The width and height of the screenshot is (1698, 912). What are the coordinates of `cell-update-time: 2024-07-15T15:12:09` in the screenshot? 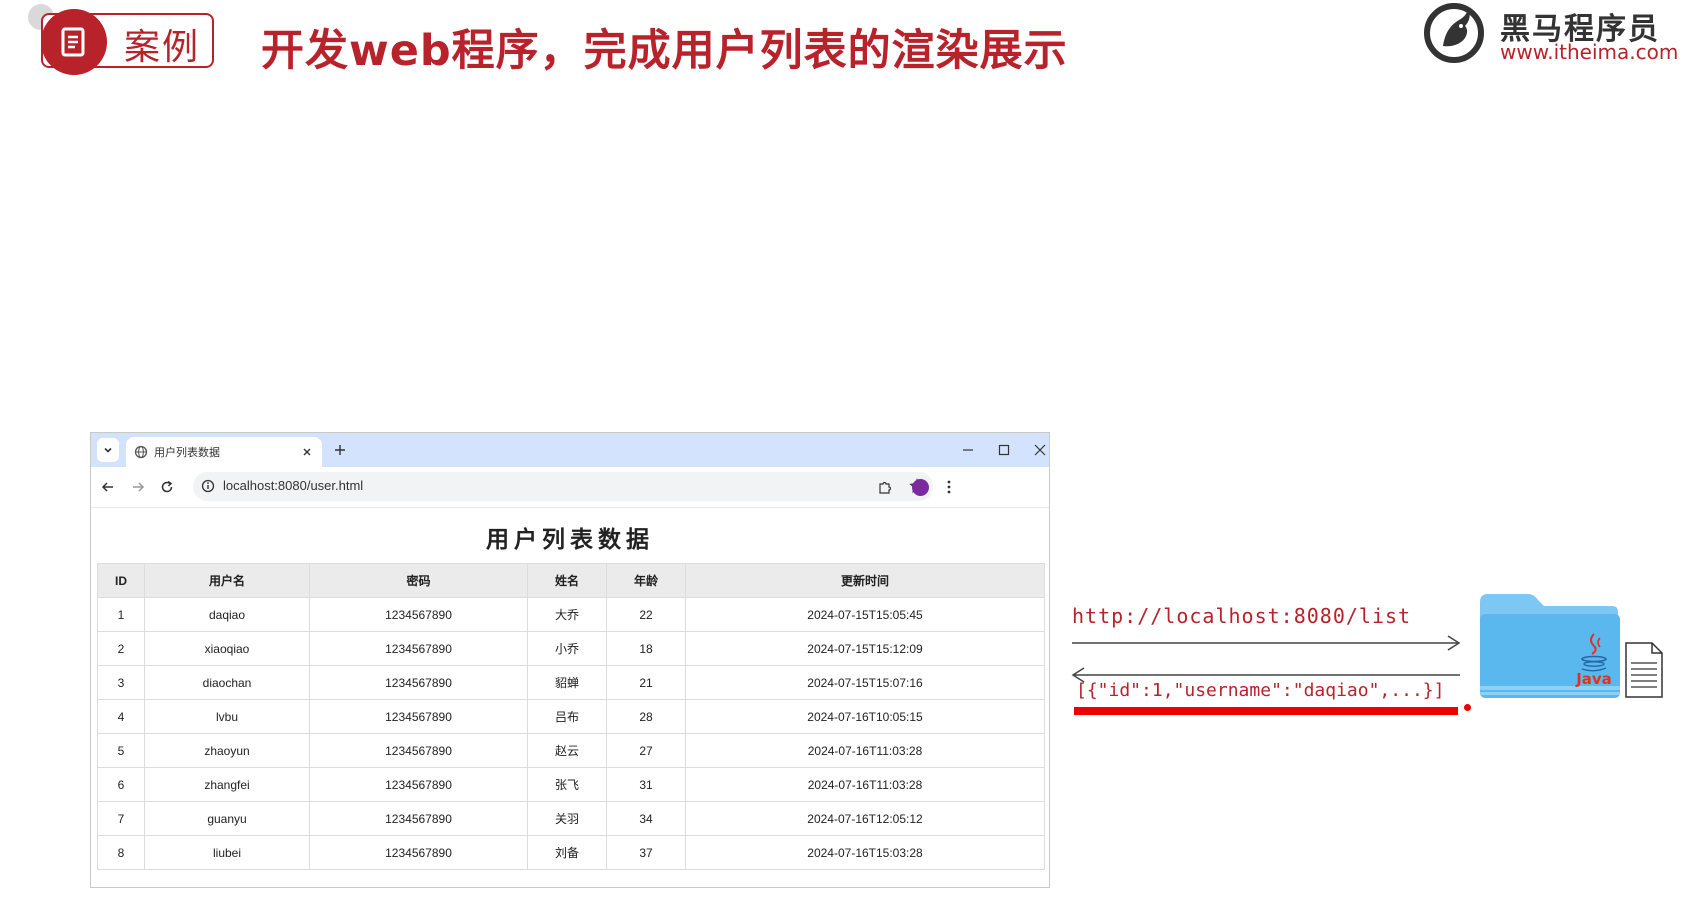 It's located at (865, 648).